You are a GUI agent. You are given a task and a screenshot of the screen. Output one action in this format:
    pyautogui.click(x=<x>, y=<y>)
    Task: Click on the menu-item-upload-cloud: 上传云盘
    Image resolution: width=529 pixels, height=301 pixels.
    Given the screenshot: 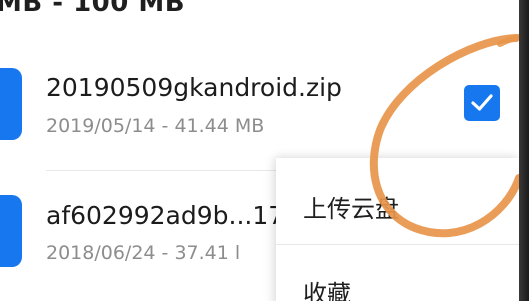 What is the action you would take?
    pyautogui.click(x=351, y=206)
    